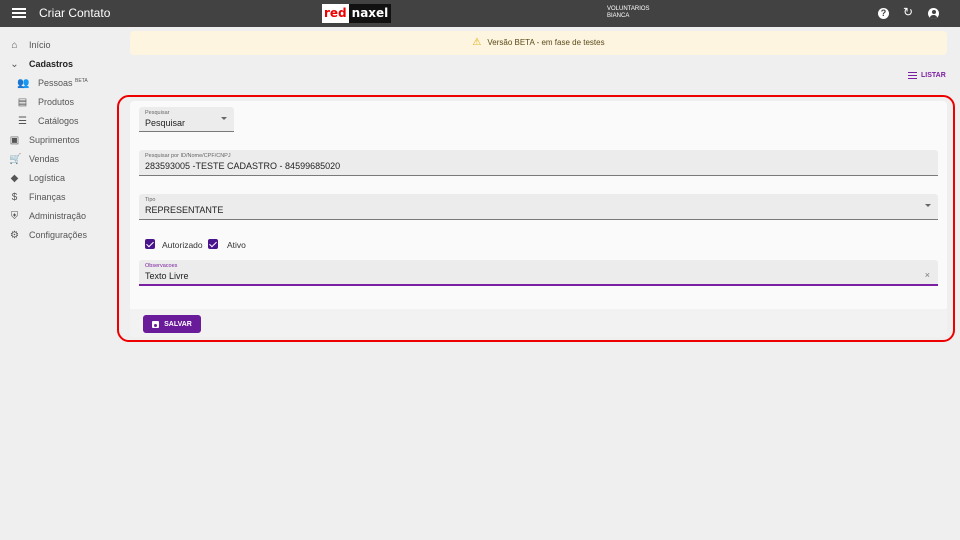  Describe the element at coordinates (236, 245) in the screenshot. I see `ativo-label: Ativo` at that location.